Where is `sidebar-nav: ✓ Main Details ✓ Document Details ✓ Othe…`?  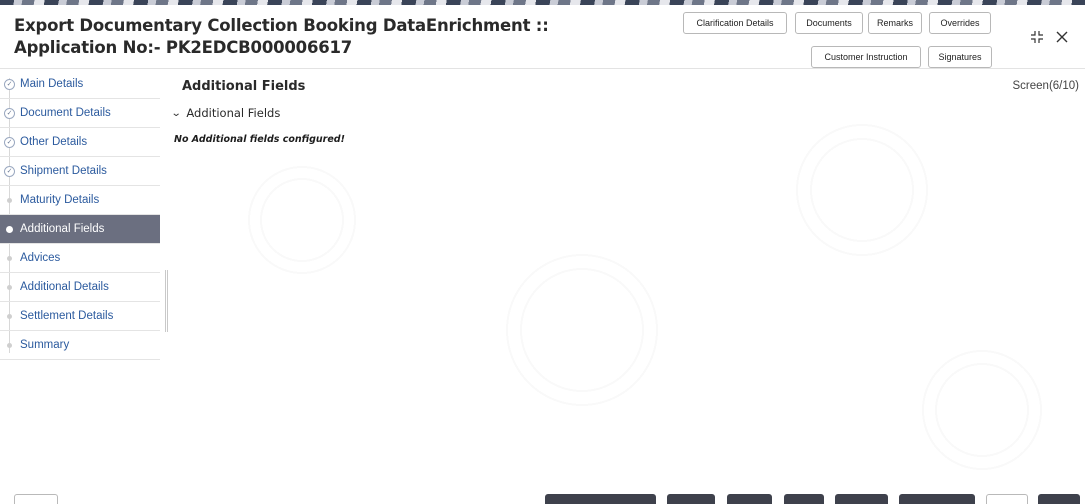 sidebar-nav: ✓ Main Details ✓ Document Details ✓ Othe… is located at coordinates (80, 287).